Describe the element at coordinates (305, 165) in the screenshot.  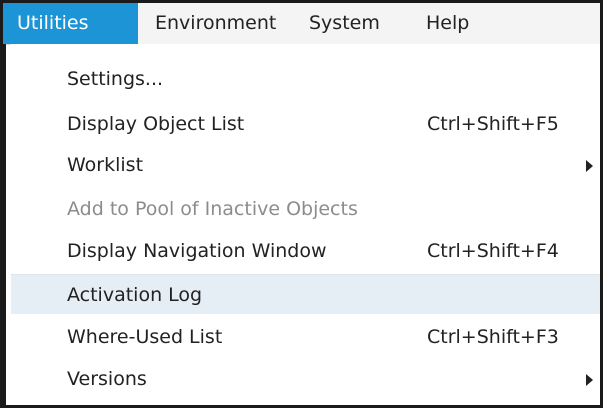
I see `menu-item-worklist: Worklist` at that location.